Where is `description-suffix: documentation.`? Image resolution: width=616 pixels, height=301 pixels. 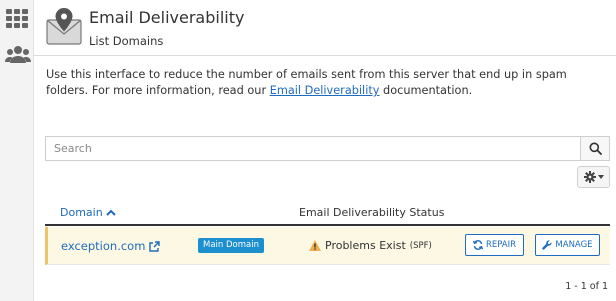 description-suffix: documentation. is located at coordinates (426, 90).